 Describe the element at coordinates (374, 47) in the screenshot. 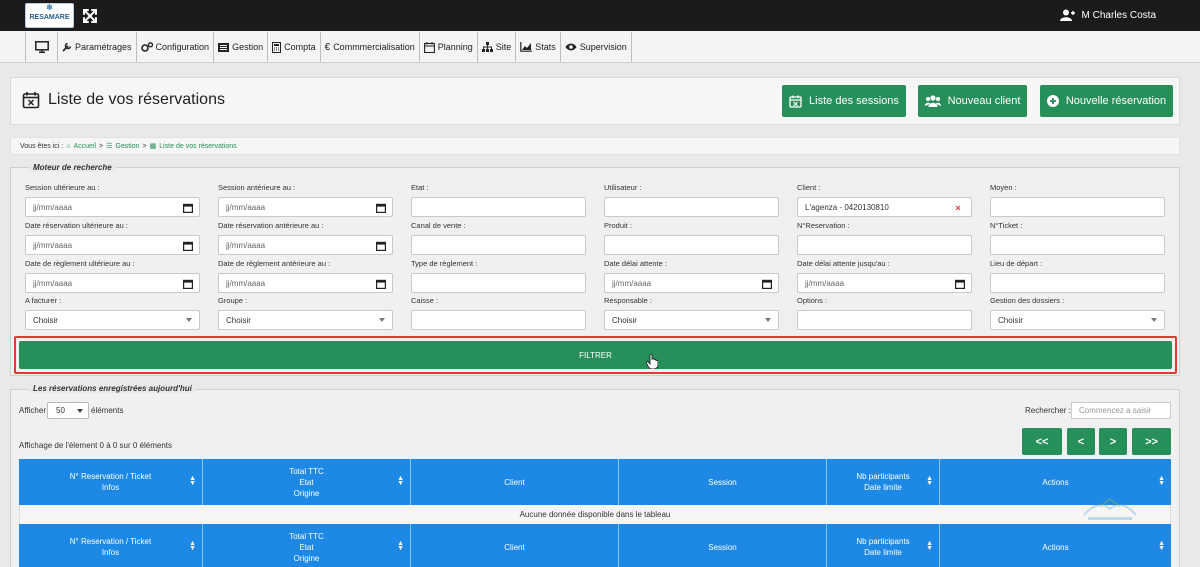

I see `menu-item-label: Commmercialisation` at that location.